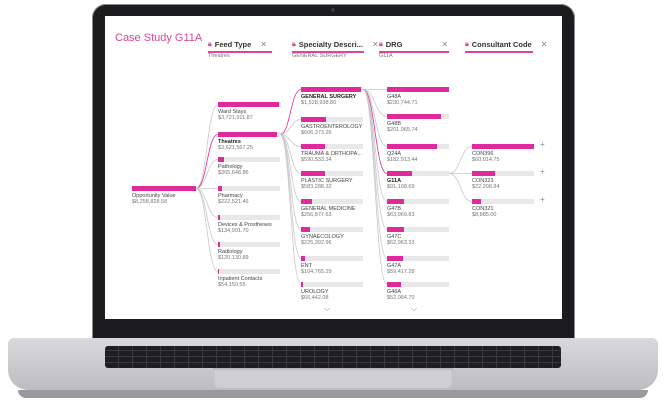 This screenshot has width=666, height=408. Describe the element at coordinates (150, 202) in the screenshot. I see `node-value: $8,258,828.58` at that location.